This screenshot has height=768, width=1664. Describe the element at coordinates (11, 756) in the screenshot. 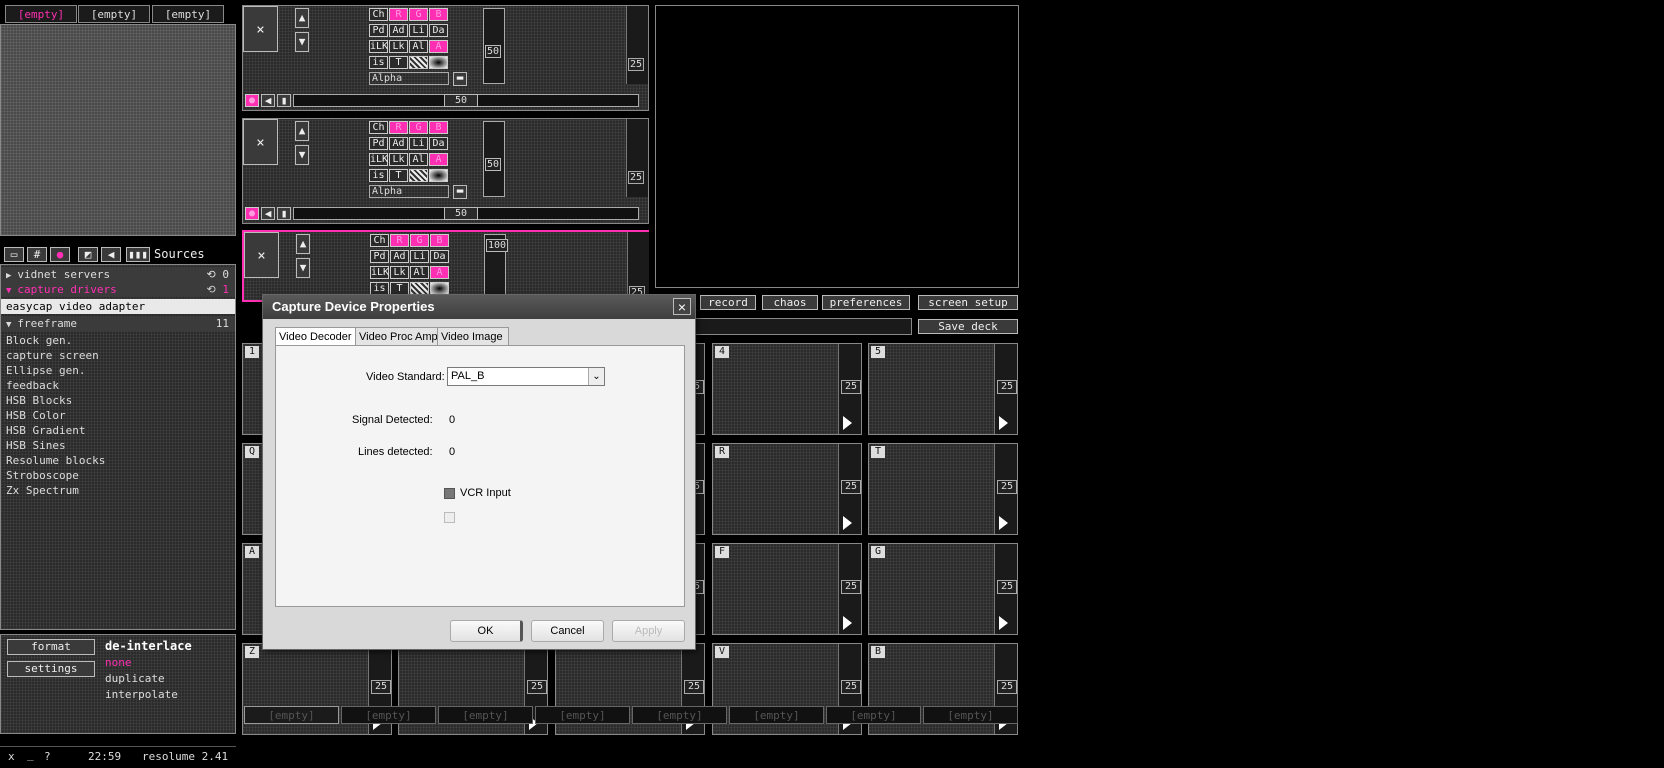

I see `close-icon: x` at that location.